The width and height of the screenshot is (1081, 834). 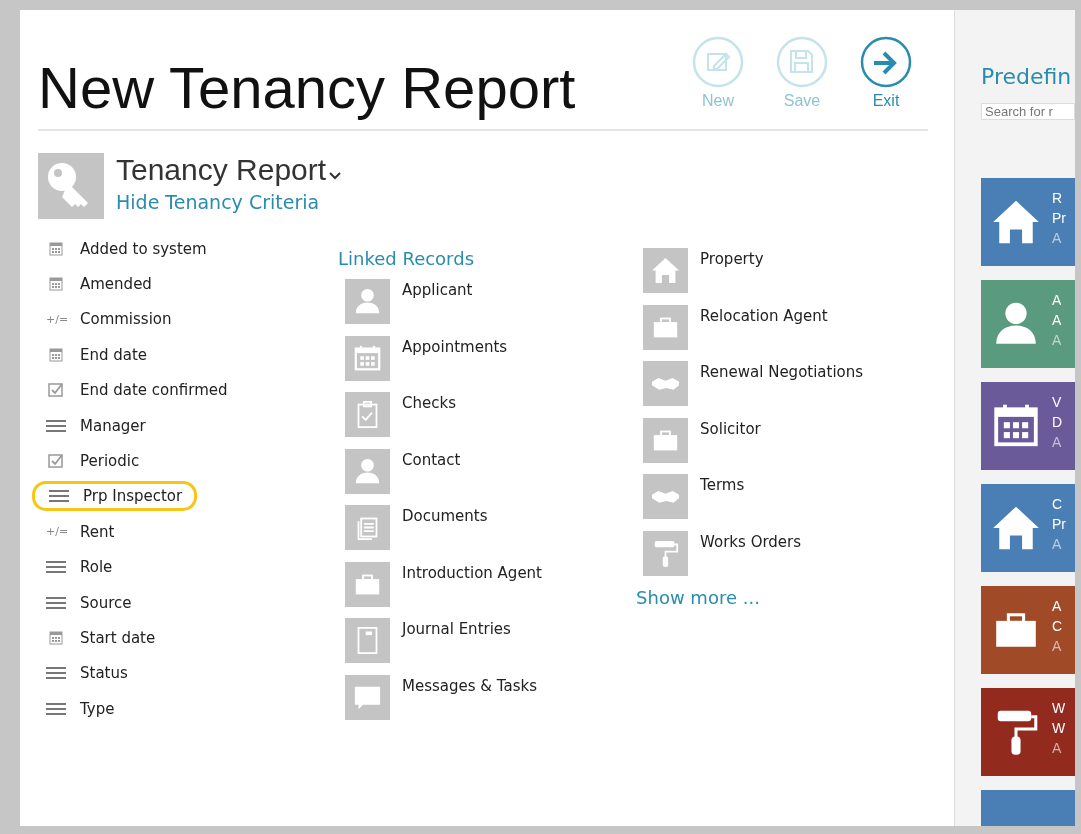 What do you see at coordinates (437, 307) in the screenshot?
I see `linked-record-label: Applicant` at bounding box center [437, 307].